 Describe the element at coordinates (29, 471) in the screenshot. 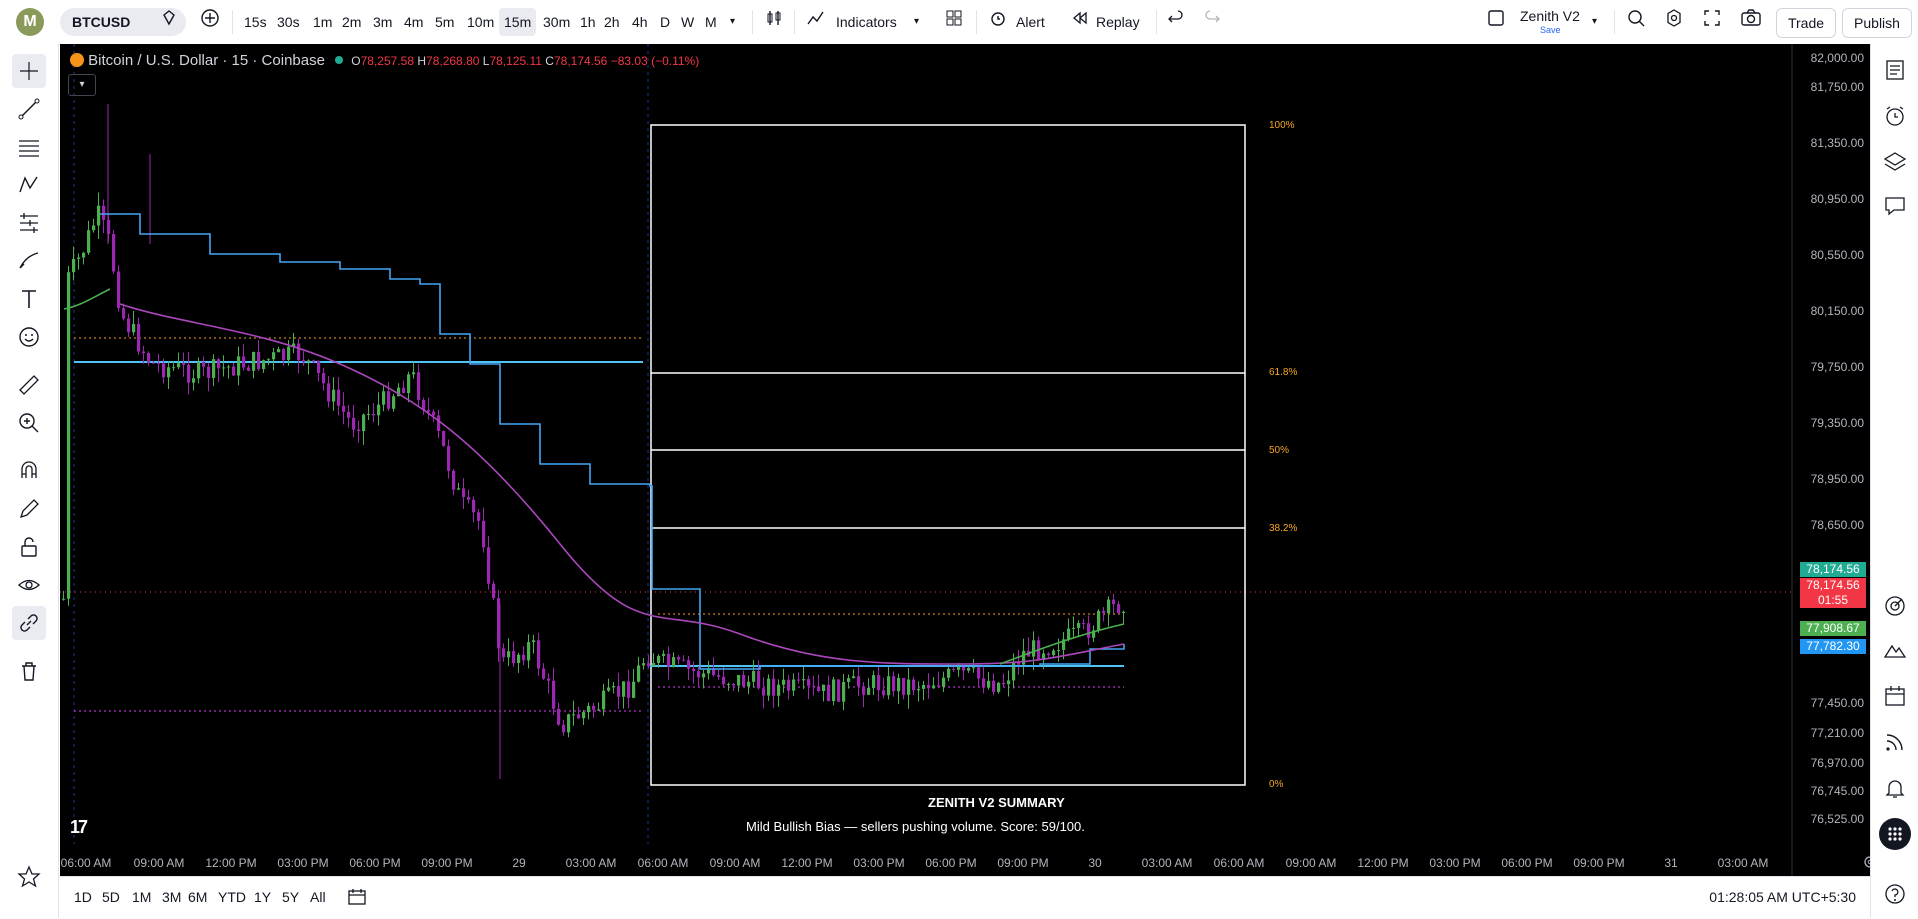

I see `magnet-icon` at that location.